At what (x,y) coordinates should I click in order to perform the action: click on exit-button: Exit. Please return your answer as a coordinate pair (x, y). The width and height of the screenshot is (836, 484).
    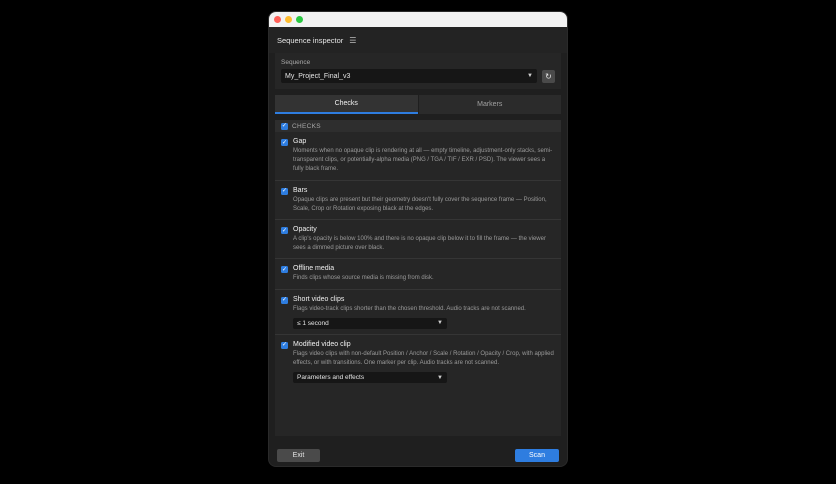
    Looking at the image, I should click on (298, 455).